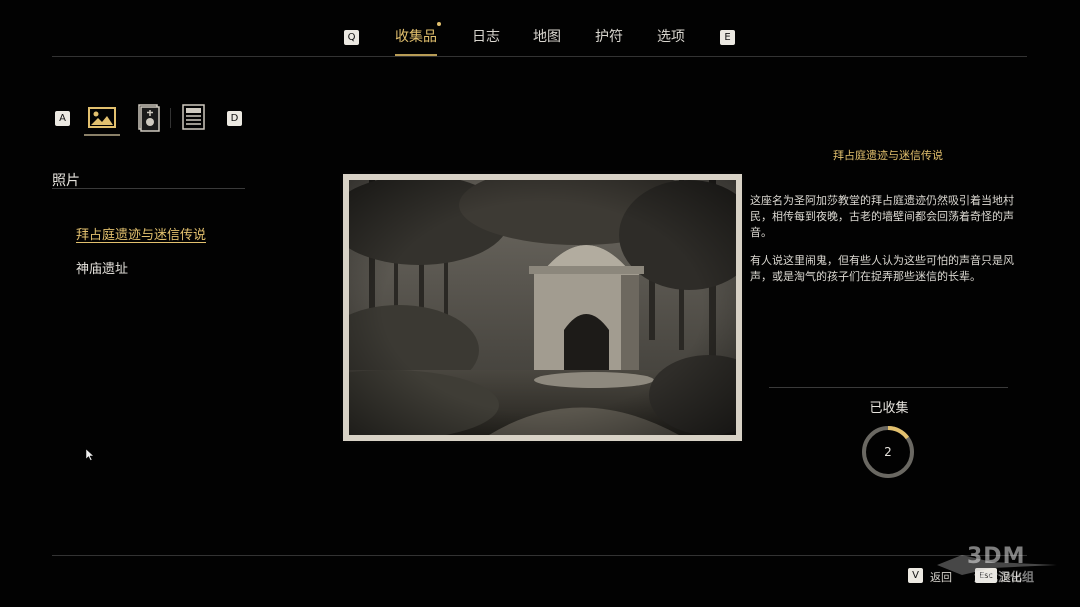  I want to click on watermark-text: 3DM, so click(996, 556).